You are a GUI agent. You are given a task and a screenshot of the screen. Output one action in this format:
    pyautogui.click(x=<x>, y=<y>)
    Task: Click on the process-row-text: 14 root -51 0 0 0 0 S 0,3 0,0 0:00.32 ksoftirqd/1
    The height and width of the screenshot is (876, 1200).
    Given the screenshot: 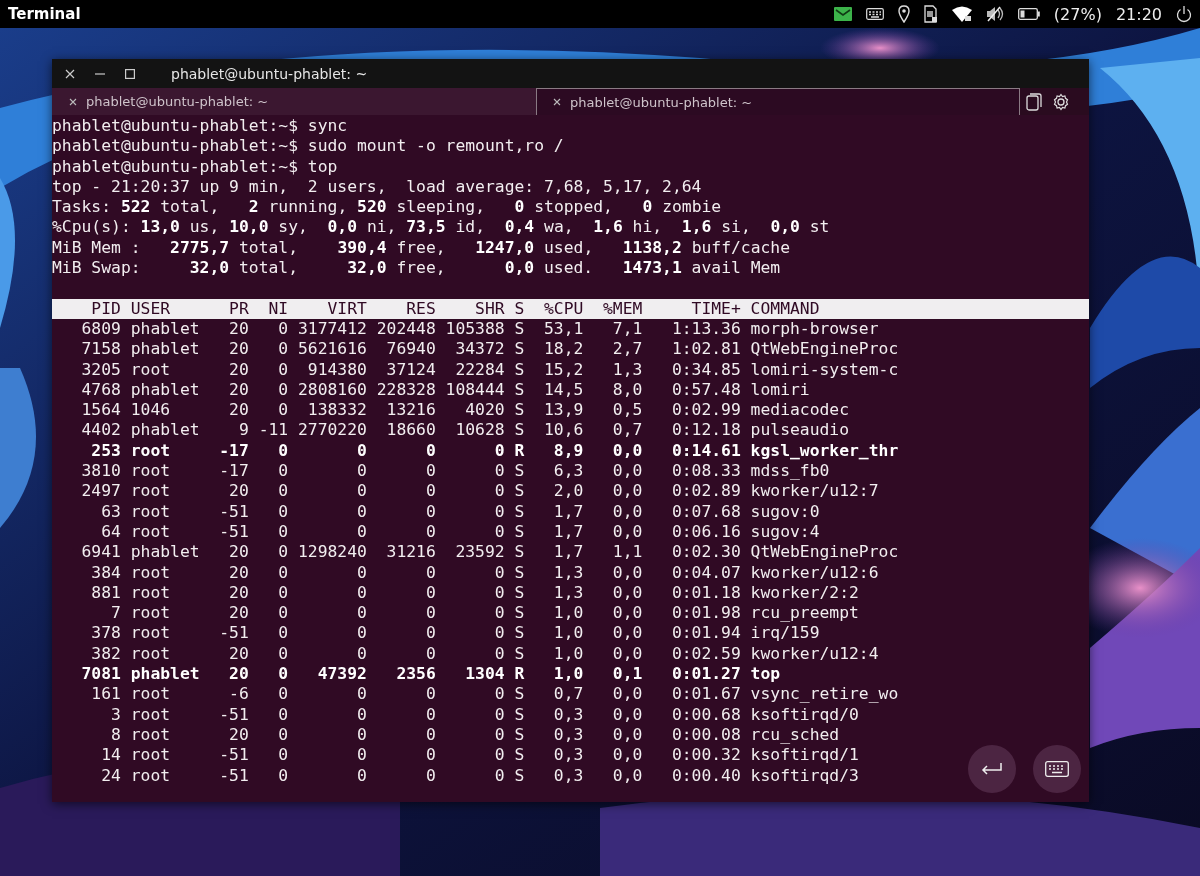 What is the action you would take?
    pyautogui.click(x=479, y=755)
    